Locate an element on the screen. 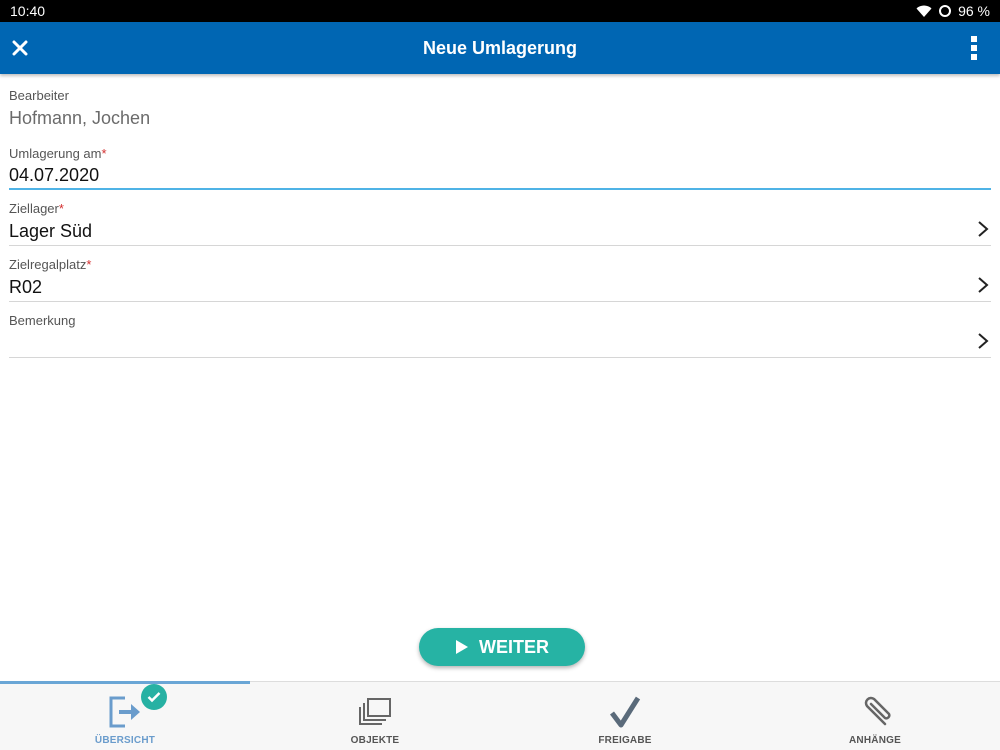 The width and height of the screenshot is (1000, 750). ziellager-field: Ziellager* Lager Süd is located at coordinates (500, 218).